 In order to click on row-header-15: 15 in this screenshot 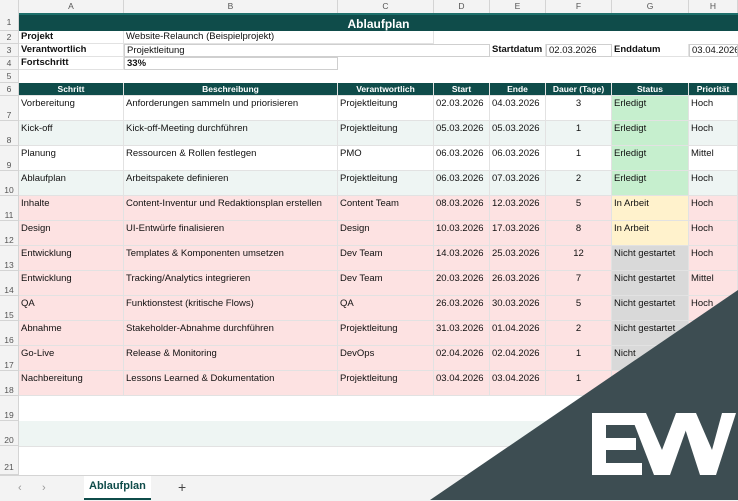, I will do `click(9, 308)`.